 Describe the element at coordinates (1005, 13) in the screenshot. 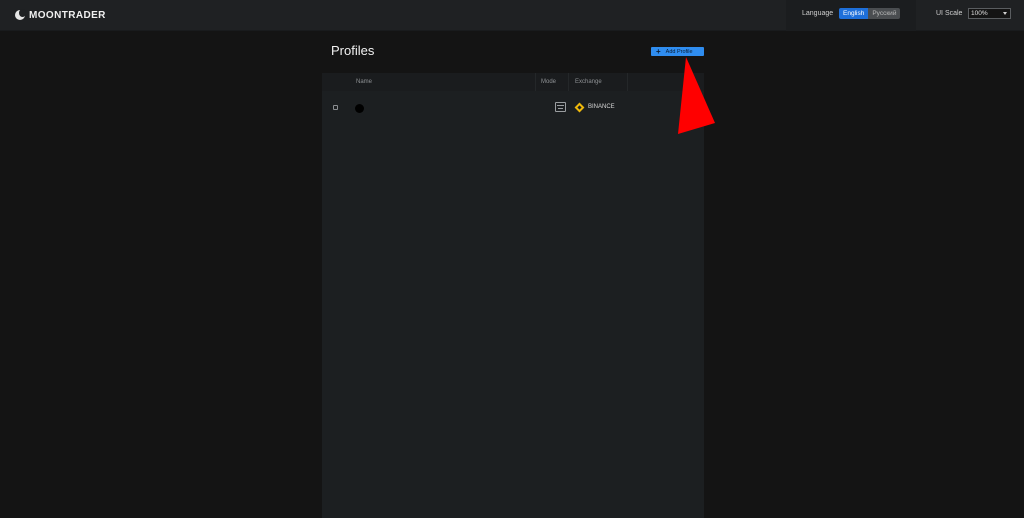

I see `chevron-down-icon` at that location.